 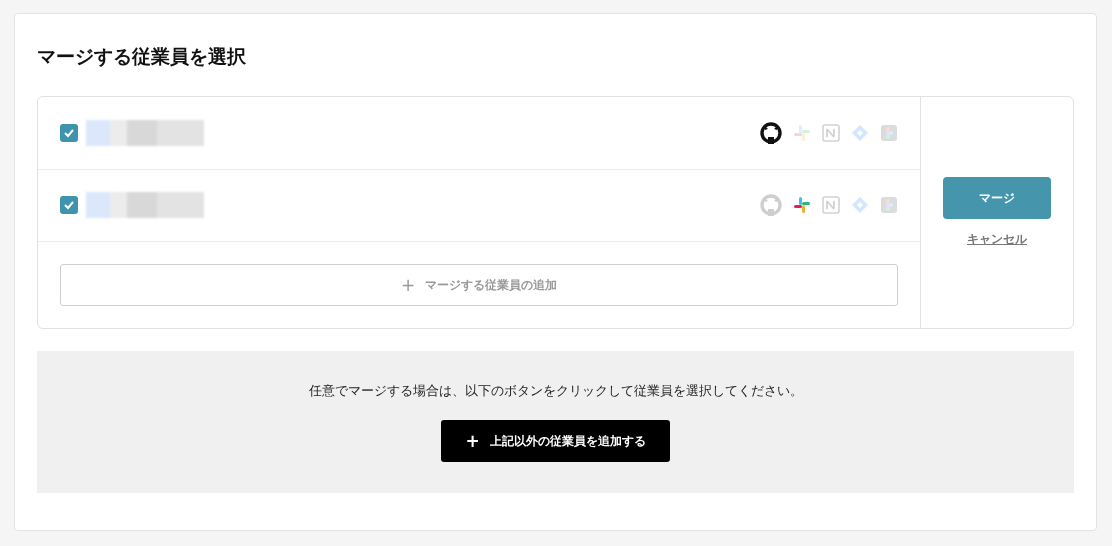 What do you see at coordinates (555, 391) in the screenshot?
I see `notice-text: 任意でマージする場合は、以下のボタンをクリックして従業員を選択してください。` at bounding box center [555, 391].